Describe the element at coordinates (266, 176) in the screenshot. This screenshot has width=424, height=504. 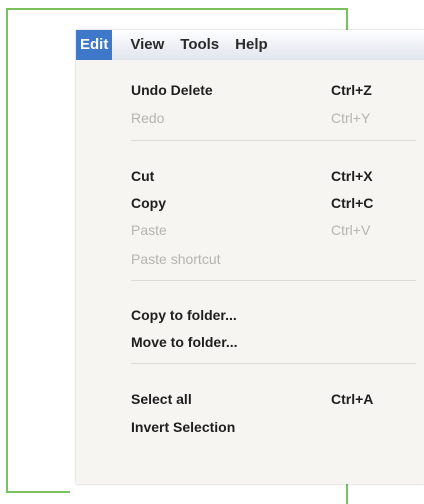
I see `menu-item-cut: Cut Ctrl+X` at that location.